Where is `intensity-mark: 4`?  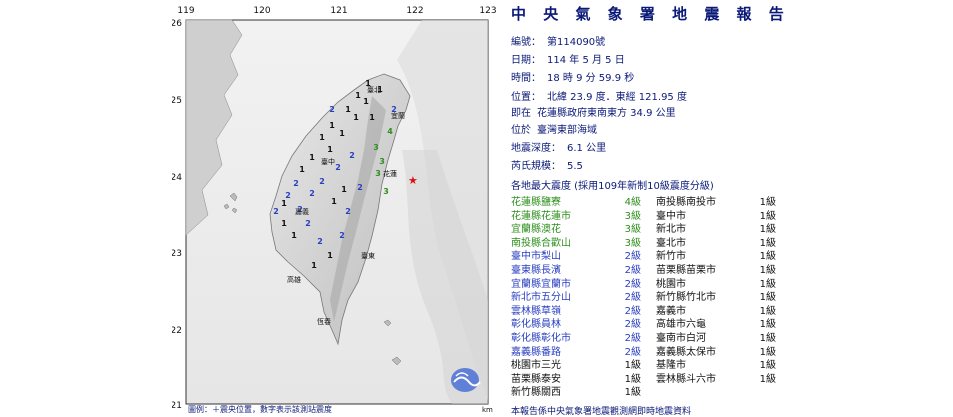 intensity-mark: 4 is located at coordinates (390, 131).